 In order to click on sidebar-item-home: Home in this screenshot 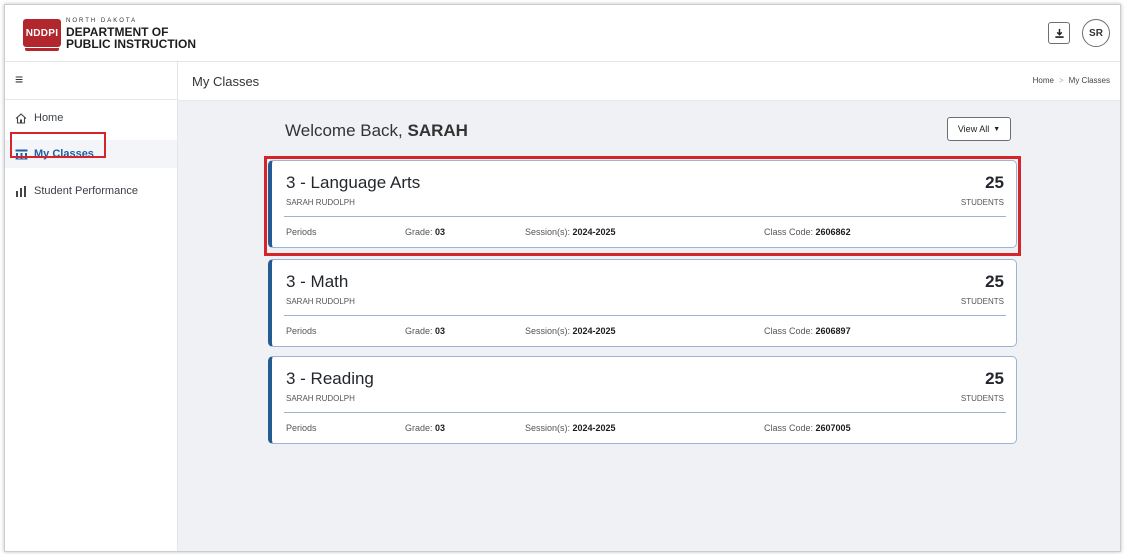, I will do `click(91, 118)`.